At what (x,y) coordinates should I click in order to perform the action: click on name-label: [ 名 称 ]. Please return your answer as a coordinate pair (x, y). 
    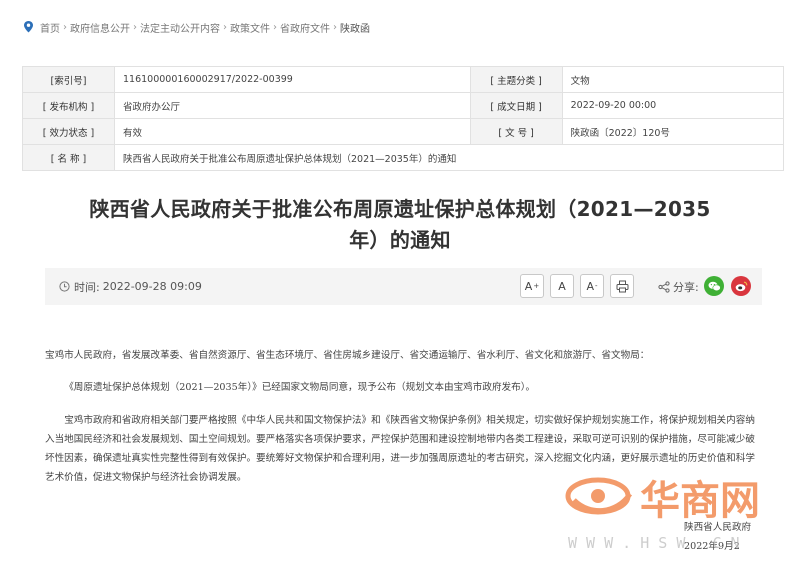
    Looking at the image, I should click on (68, 157).